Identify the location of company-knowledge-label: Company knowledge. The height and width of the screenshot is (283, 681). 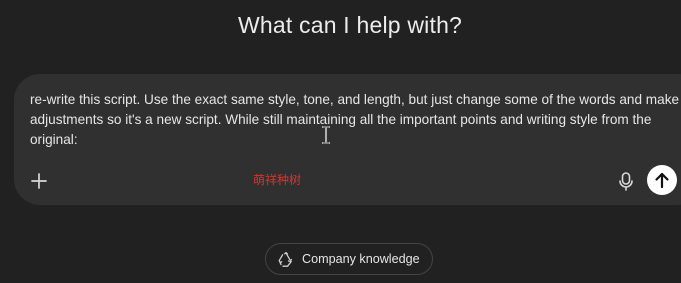
(361, 259).